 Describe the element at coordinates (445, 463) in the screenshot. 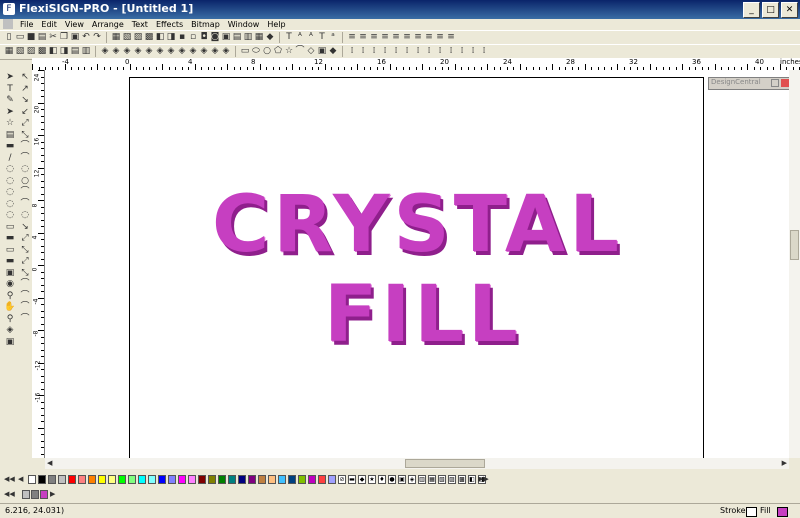

I see `horizontal-scroll-thumb` at that location.